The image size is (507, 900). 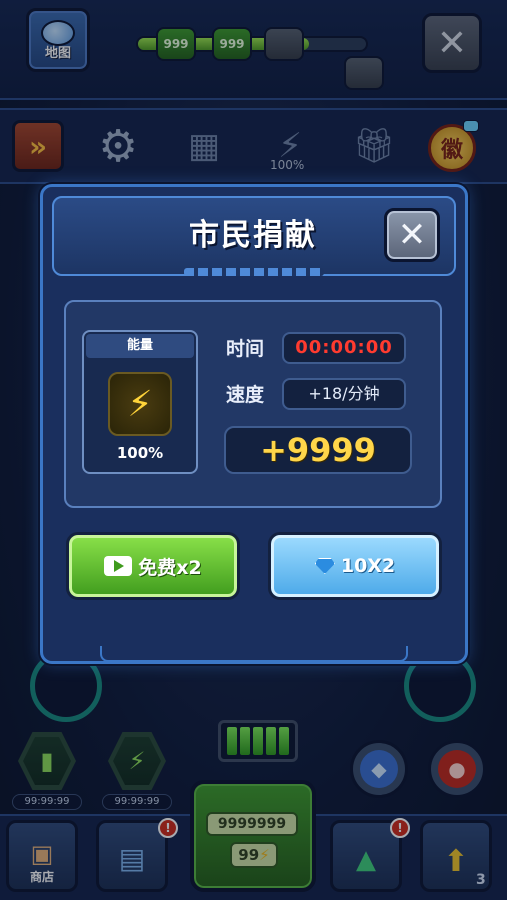 What do you see at coordinates (253, 235) in the screenshot?
I see `dialog-title: 市民捐献` at bounding box center [253, 235].